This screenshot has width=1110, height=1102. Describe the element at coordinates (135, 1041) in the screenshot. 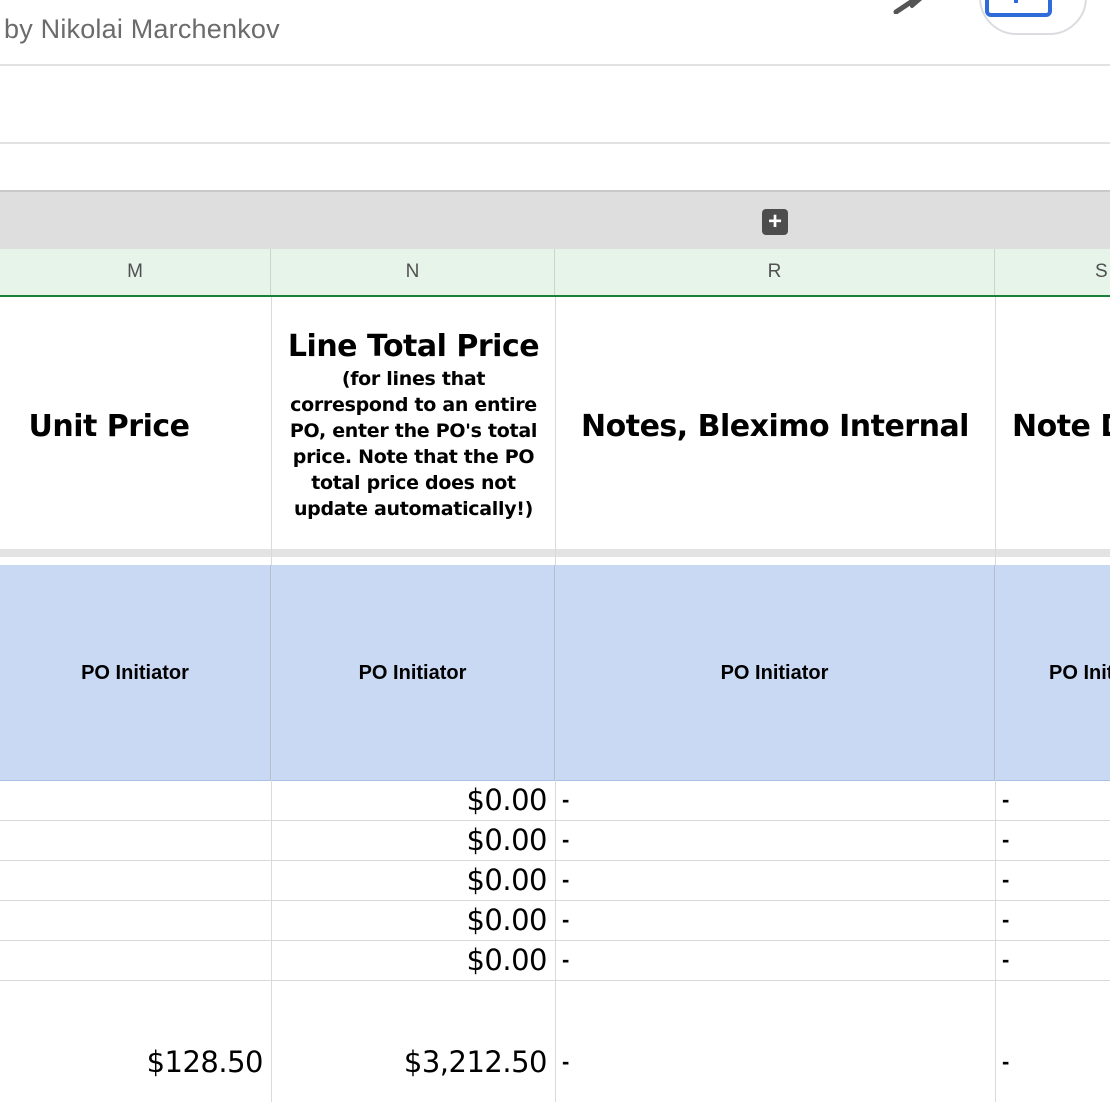

I see `unit-price-cell: $128.50` at that location.